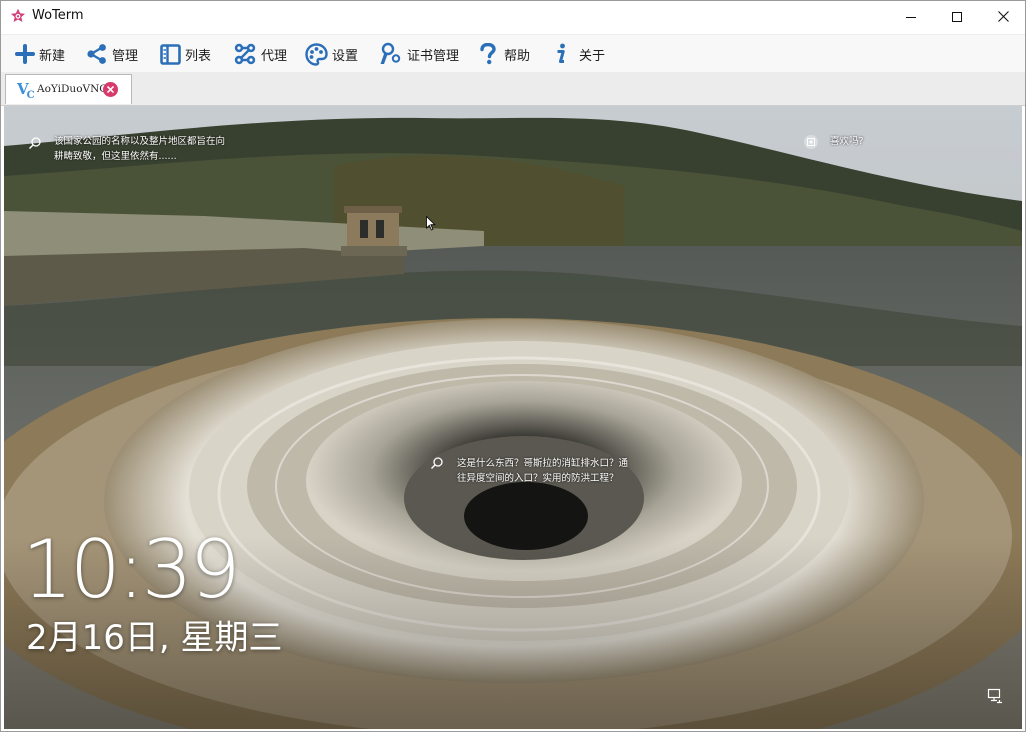 This screenshot has width=1026, height=732. Describe the element at coordinates (245, 54) in the screenshot. I see `proxy-icon` at that location.